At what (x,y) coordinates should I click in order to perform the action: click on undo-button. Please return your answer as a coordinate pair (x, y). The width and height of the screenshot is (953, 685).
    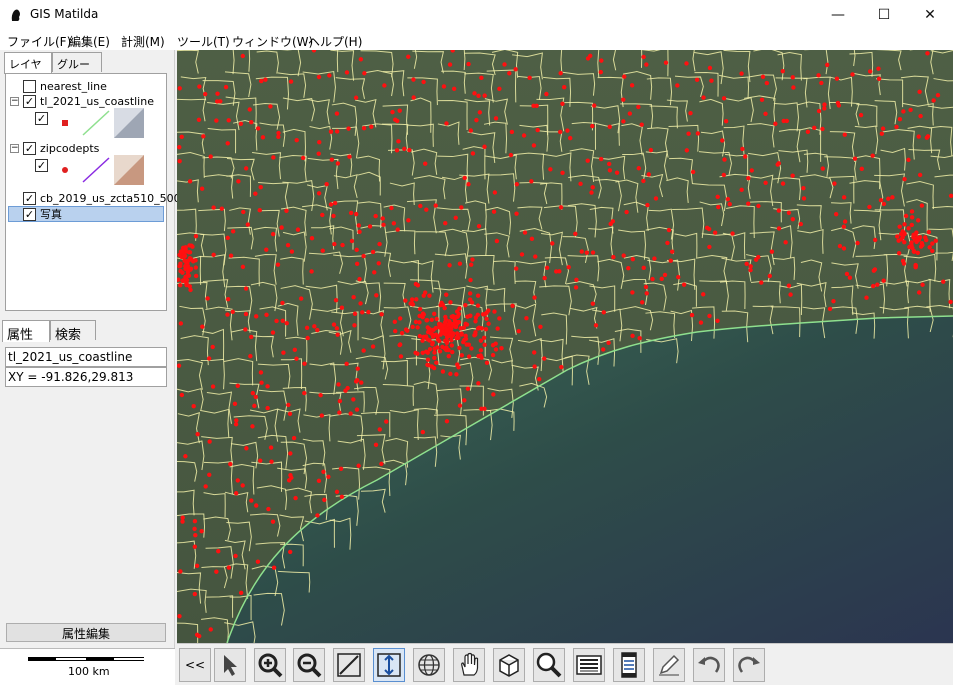
    Looking at the image, I should click on (709, 665).